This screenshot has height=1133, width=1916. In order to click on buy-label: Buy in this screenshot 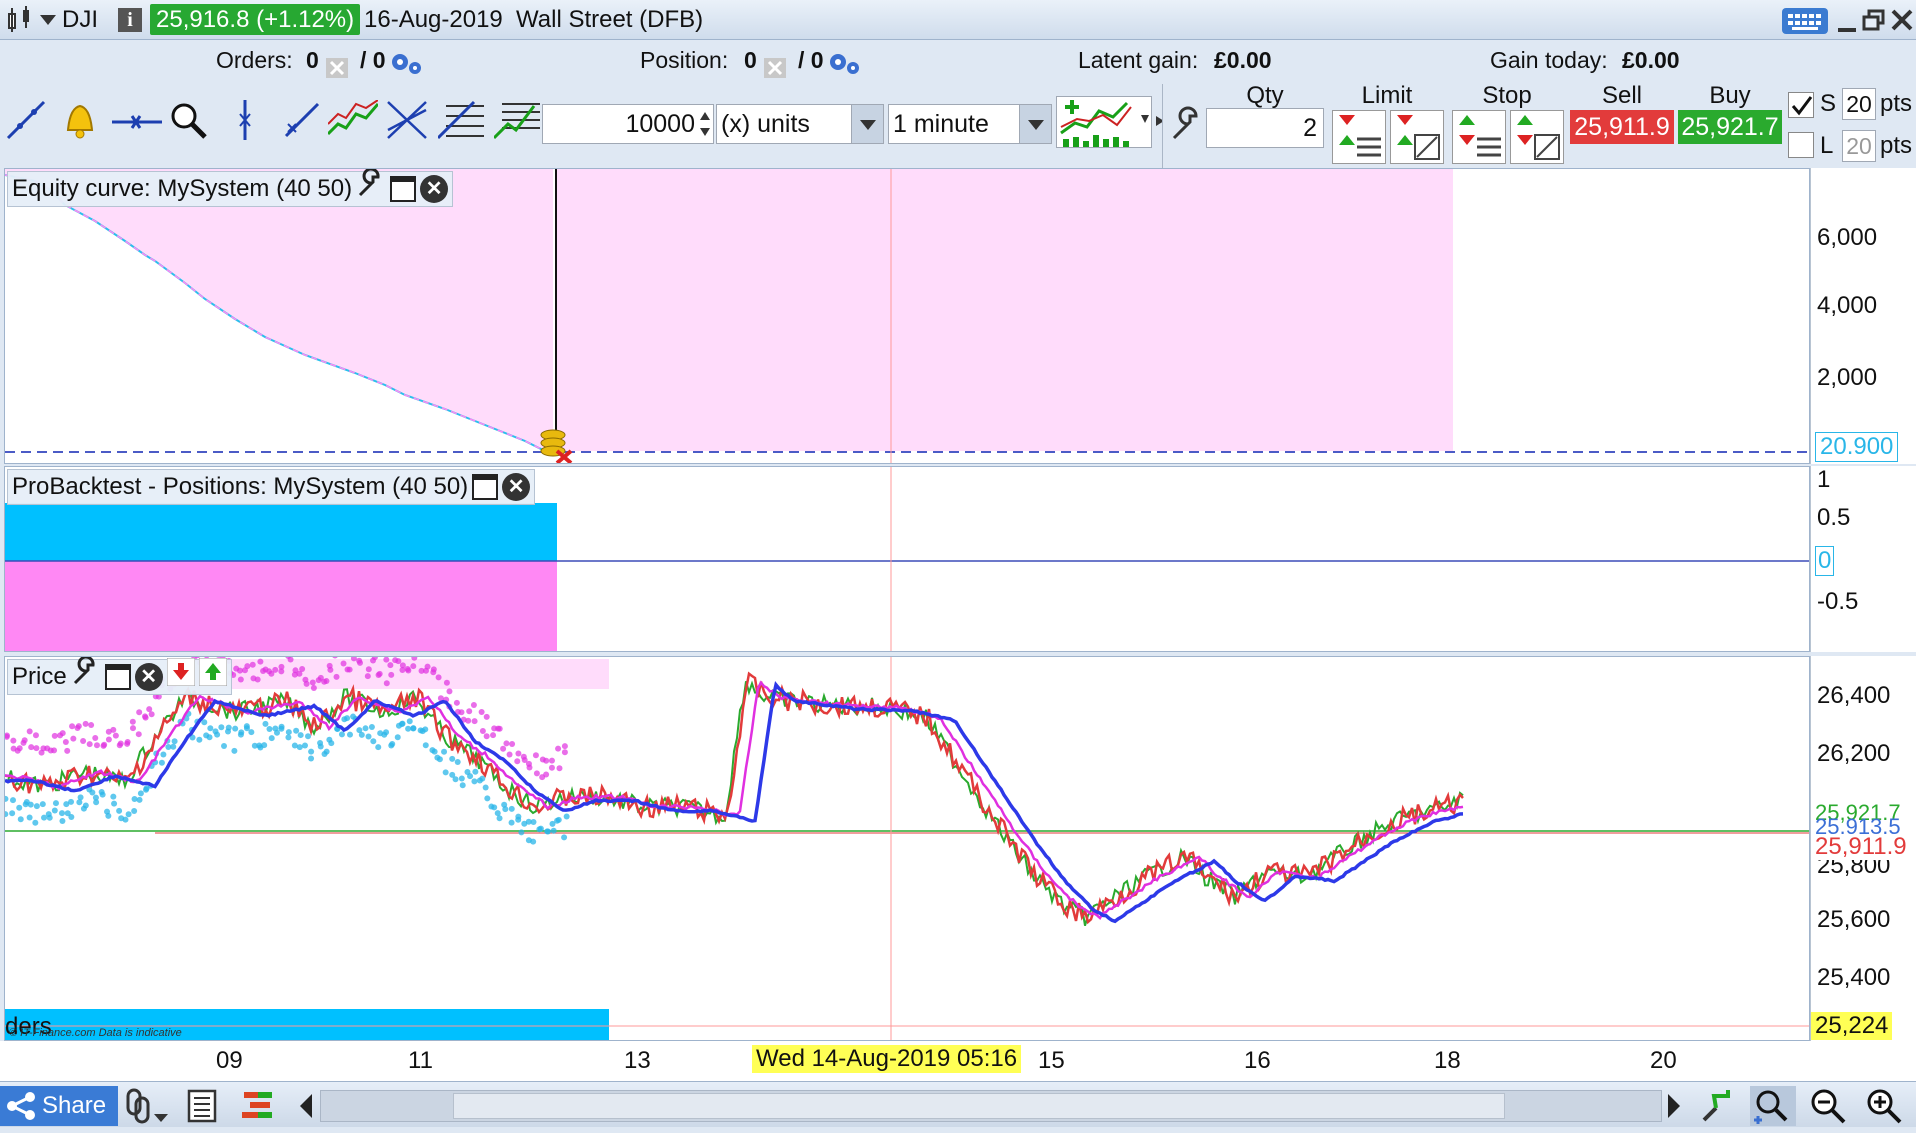, I will do `click(1730, 95)`.